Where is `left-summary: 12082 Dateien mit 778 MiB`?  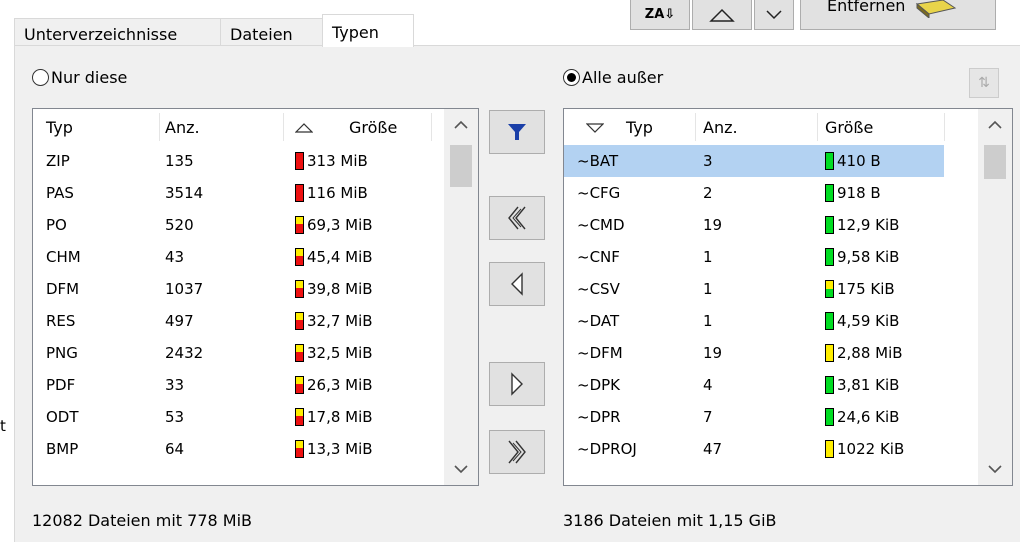 left-summary: 12082 Dateien mit 778 MiB is located at coordinates (142, 520).